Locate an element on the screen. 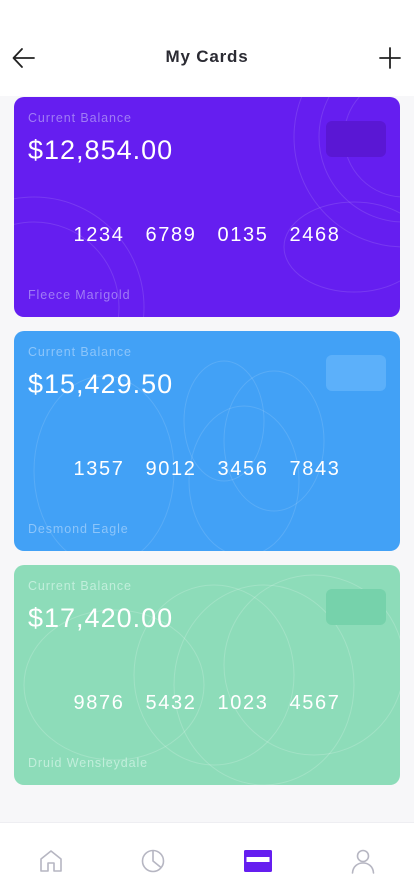  app-header: My Cards is located at coordinates (207, 48).